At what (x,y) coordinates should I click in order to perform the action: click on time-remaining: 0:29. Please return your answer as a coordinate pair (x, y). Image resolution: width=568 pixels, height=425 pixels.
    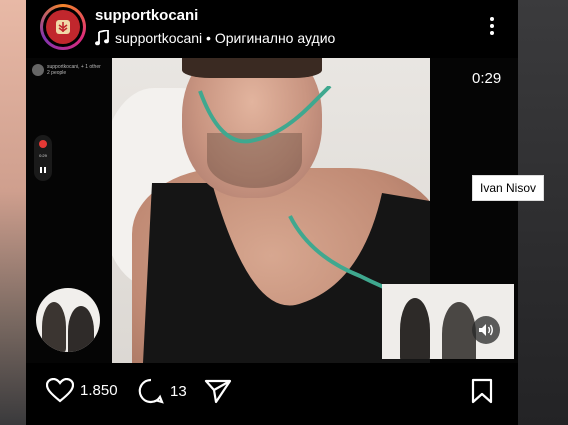
    Looking at the image, I should click on (487, 78).